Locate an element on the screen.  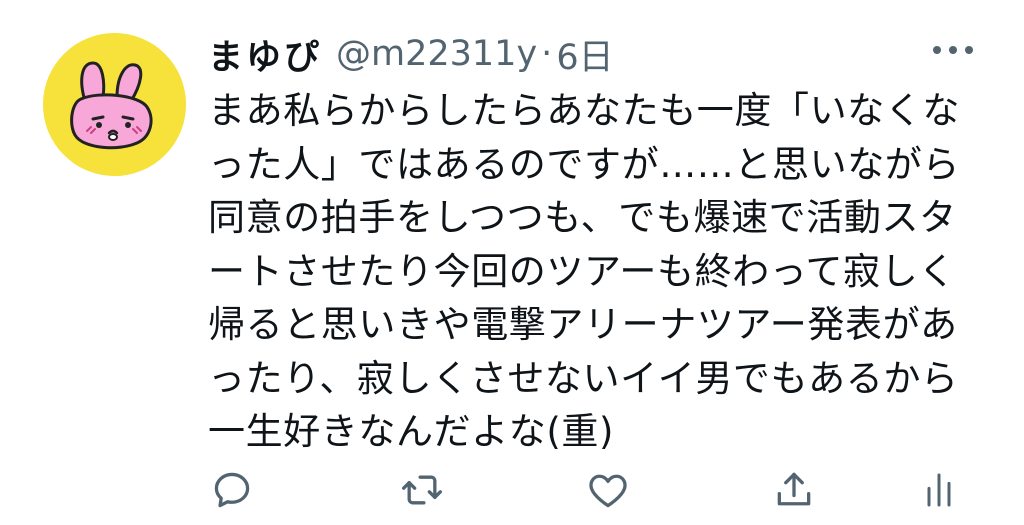
tweet-header: まゆぴ @m22311y · 6日 is located at coordinates (411, 54).